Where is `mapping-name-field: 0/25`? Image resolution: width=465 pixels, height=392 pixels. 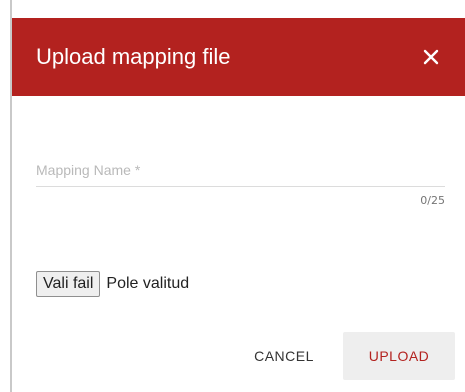
mapping-name-field: 0/25 is located at coordinates (240, 183).